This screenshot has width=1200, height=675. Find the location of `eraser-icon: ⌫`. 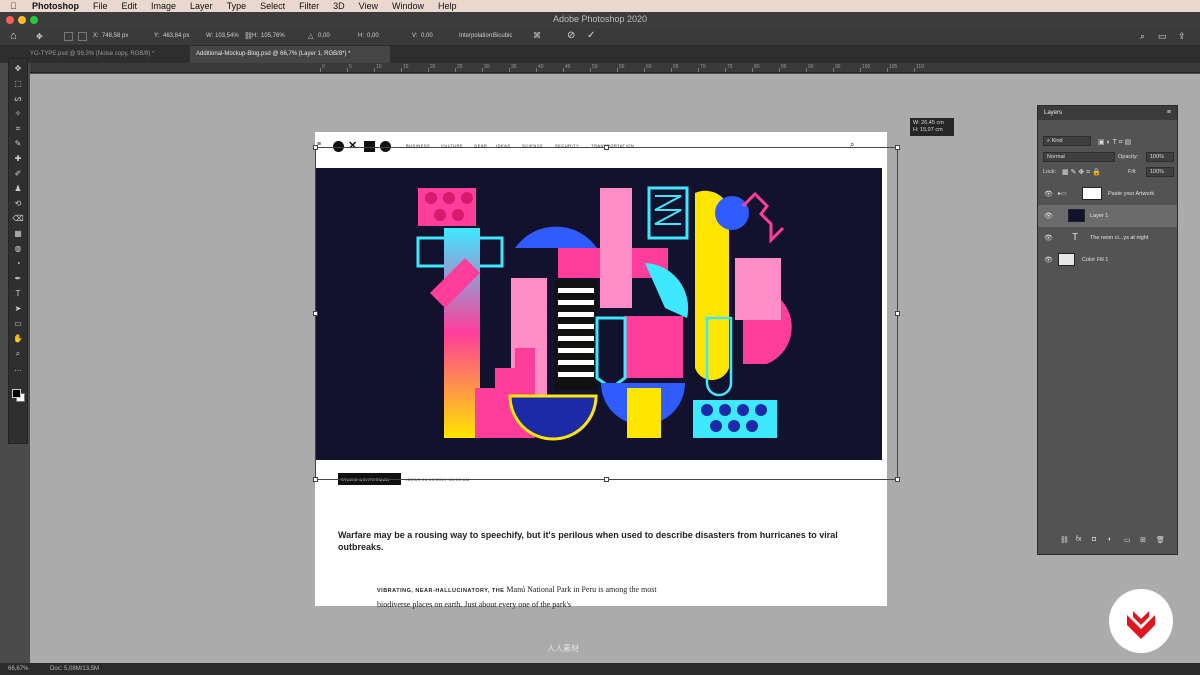

eraser-icon: ⌫ is located at coordinates (18, 219).